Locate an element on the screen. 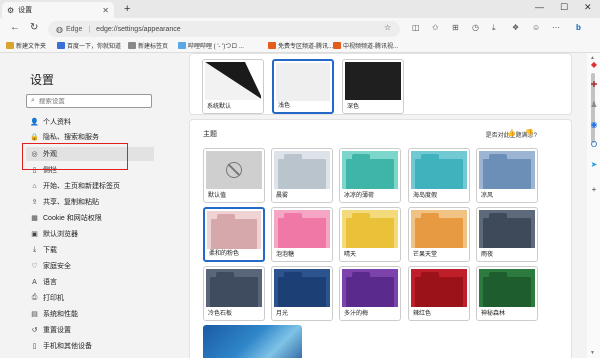 Image resolution: width=600 pixels, height=358 pixels. search-box: ⌕ is located at coordinates (89, 101).